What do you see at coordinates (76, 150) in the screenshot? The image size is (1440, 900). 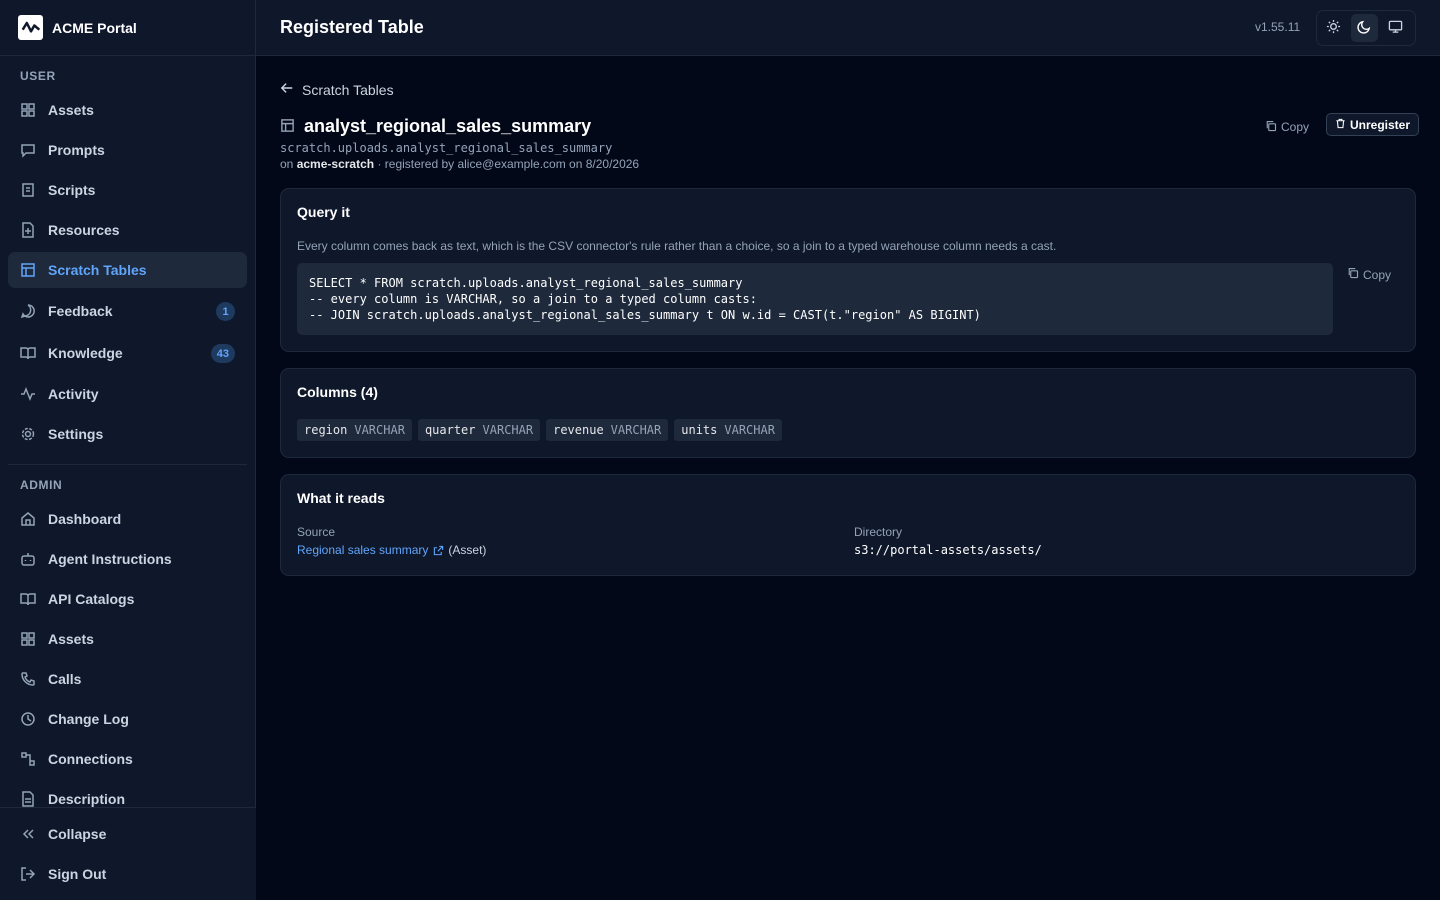 I see `sidebar-item-label: Prompts` at bounding box center [76, 150].